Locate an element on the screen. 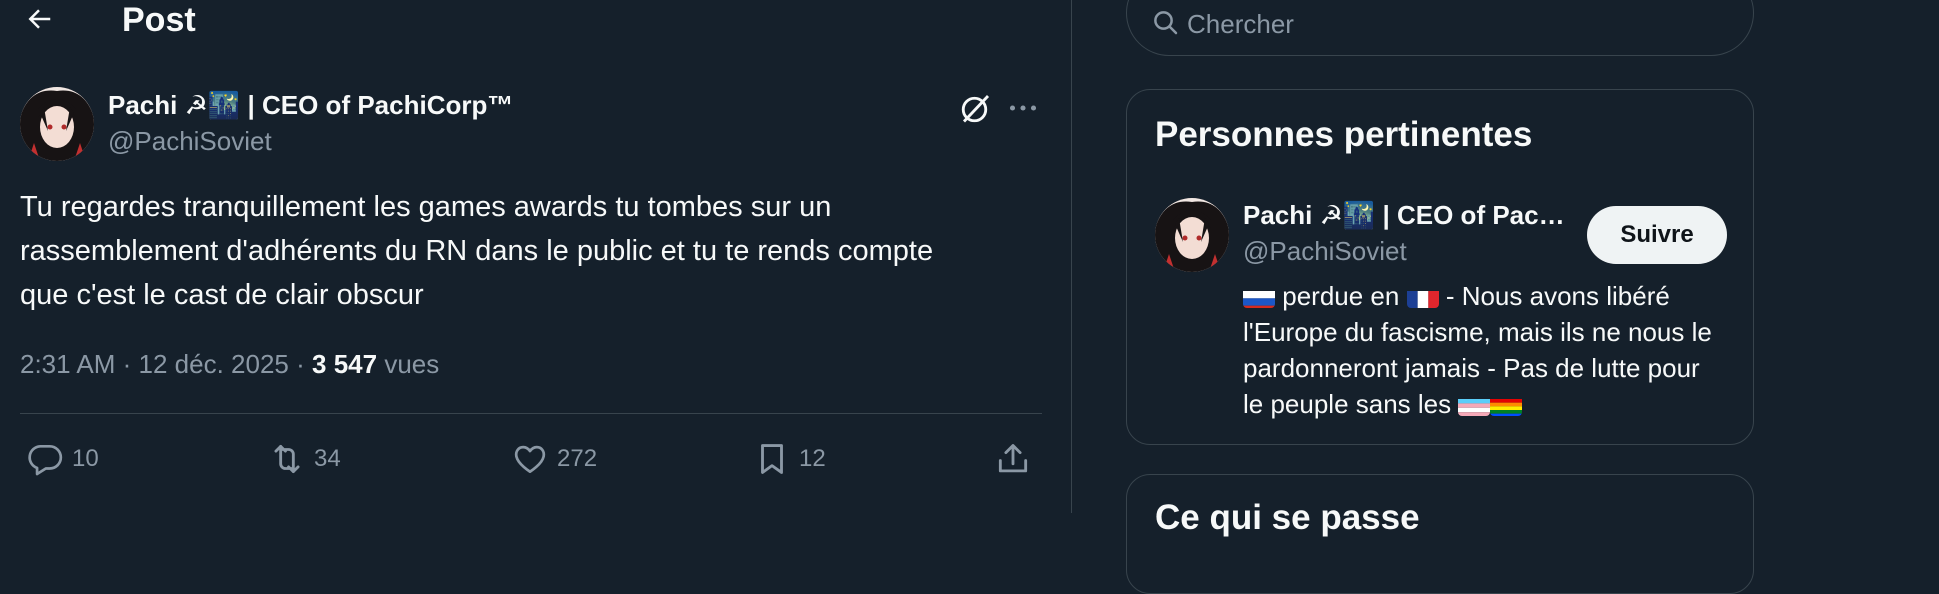  share-icon is located at coordinates (1013, 458).